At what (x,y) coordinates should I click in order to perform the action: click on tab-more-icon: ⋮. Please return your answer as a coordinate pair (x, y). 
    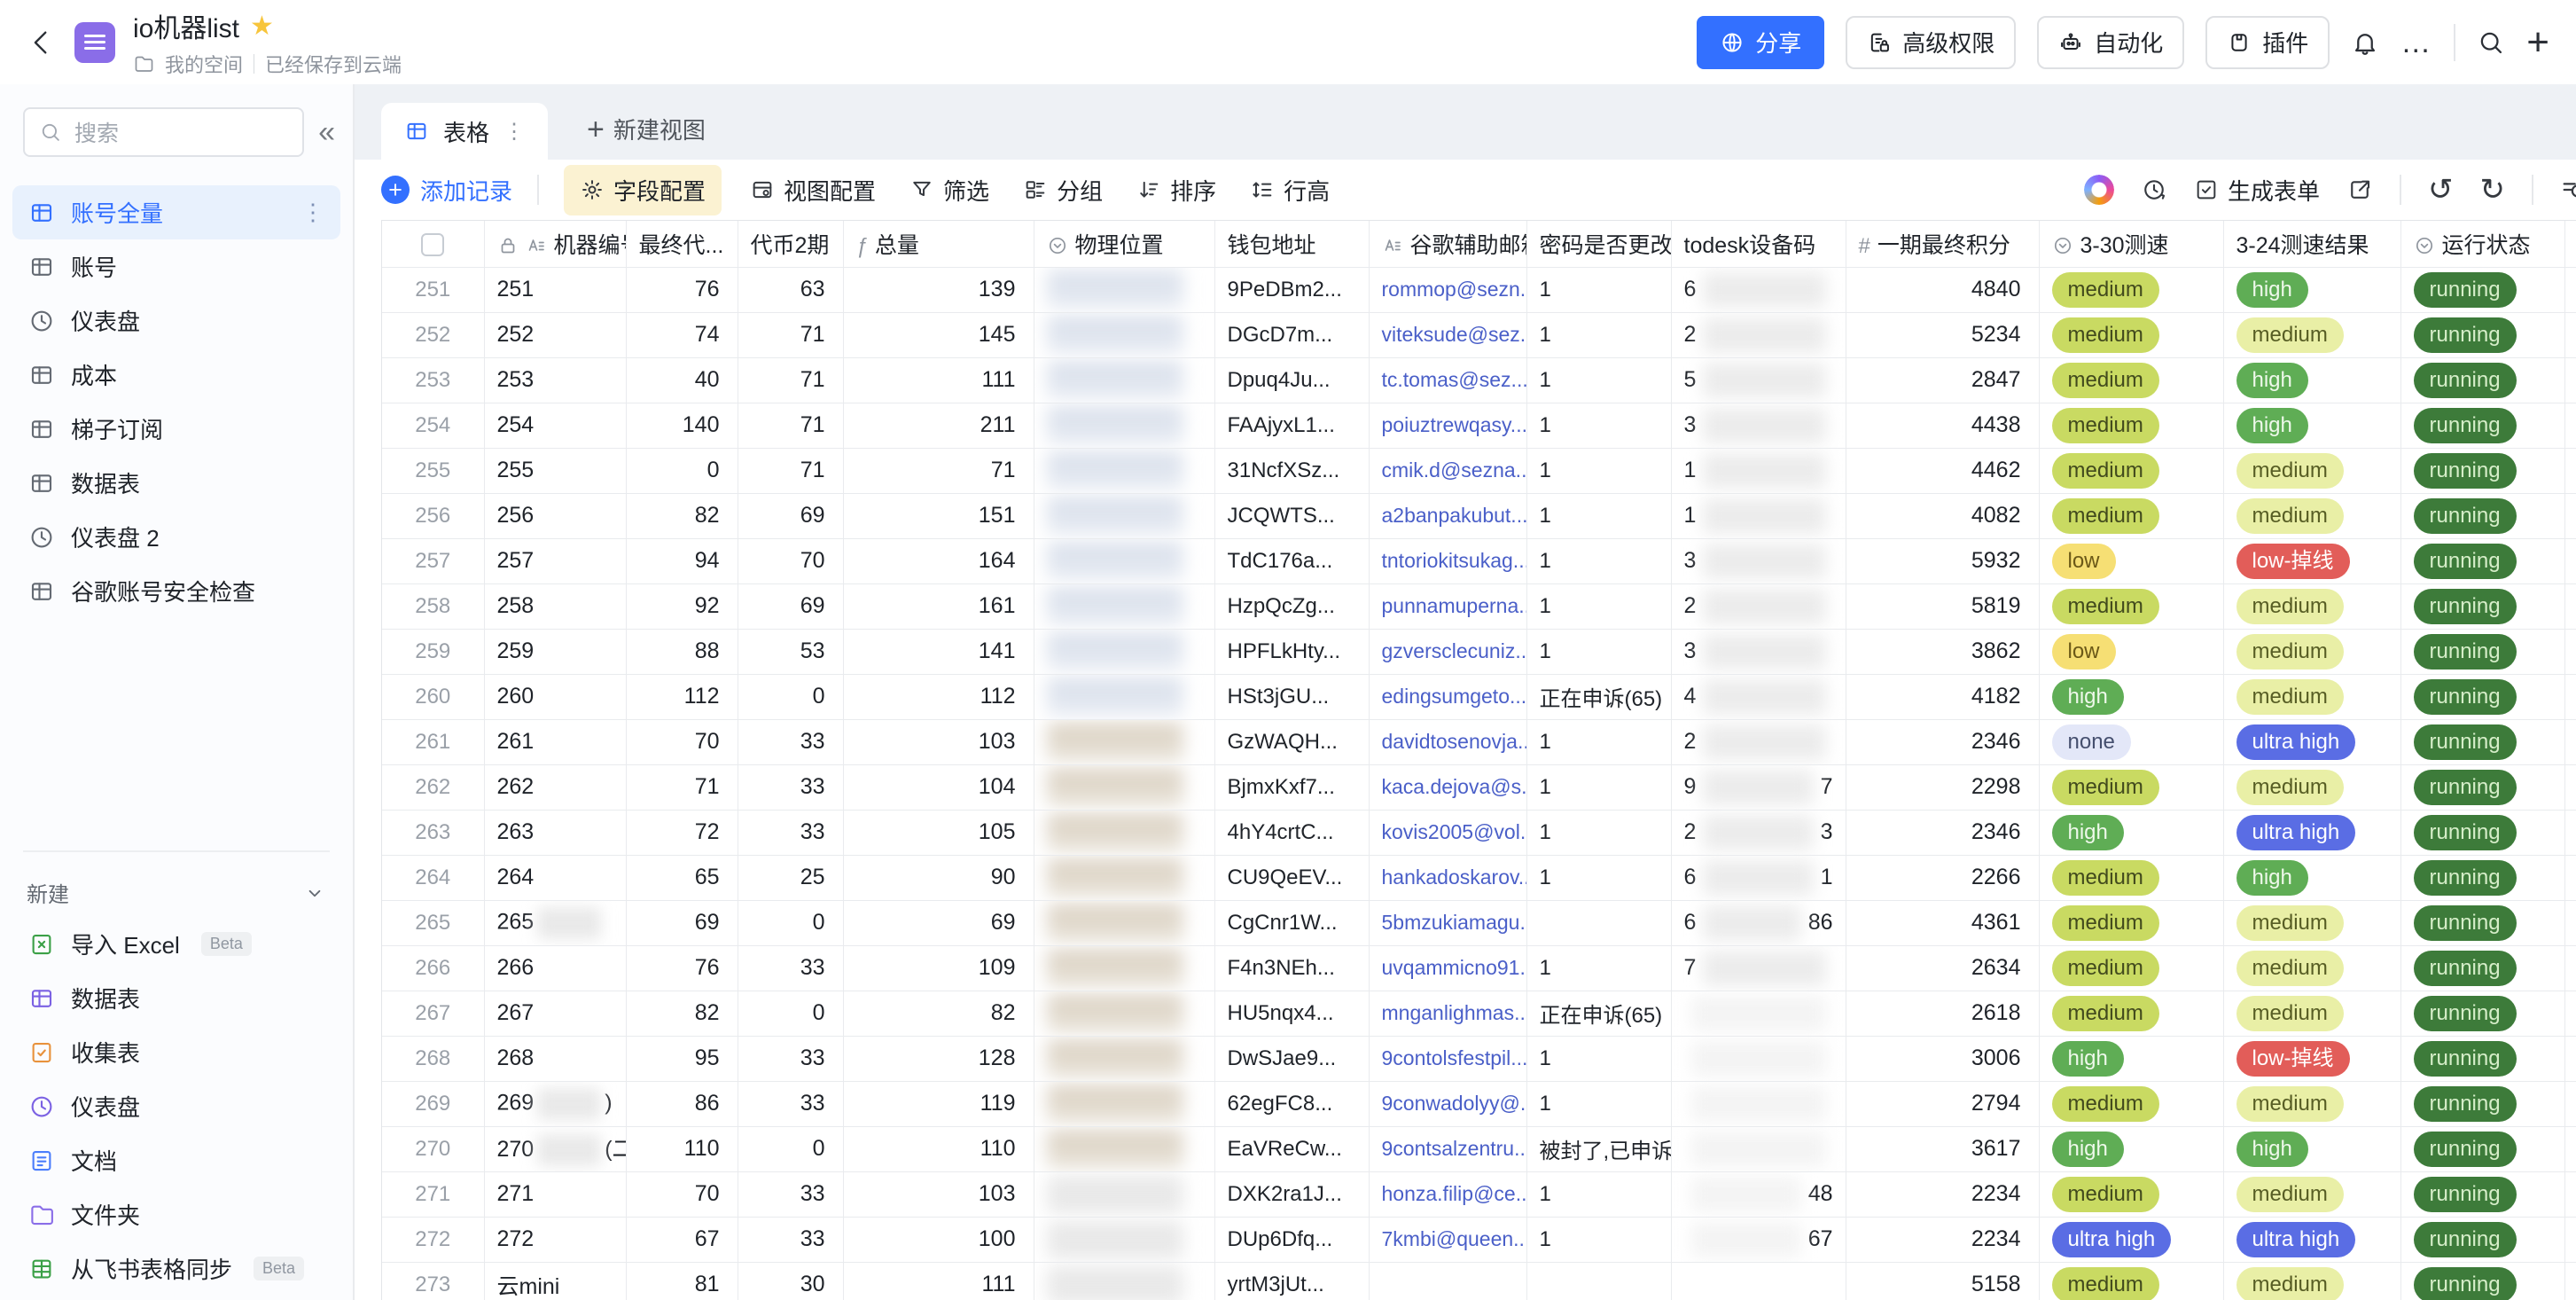
    Looking at the image, I should click on (514, 132).